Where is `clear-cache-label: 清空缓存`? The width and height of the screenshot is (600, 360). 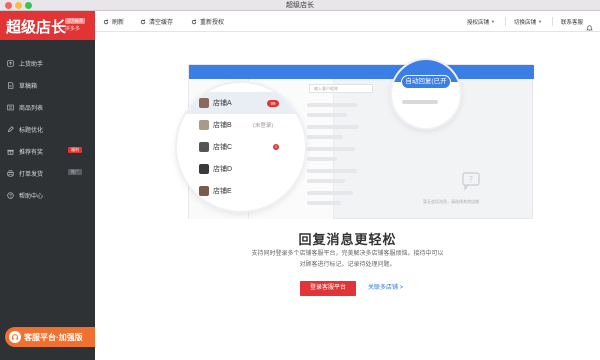
clear-cache-label: 清空缓存 is located at coordinates (161, 23).